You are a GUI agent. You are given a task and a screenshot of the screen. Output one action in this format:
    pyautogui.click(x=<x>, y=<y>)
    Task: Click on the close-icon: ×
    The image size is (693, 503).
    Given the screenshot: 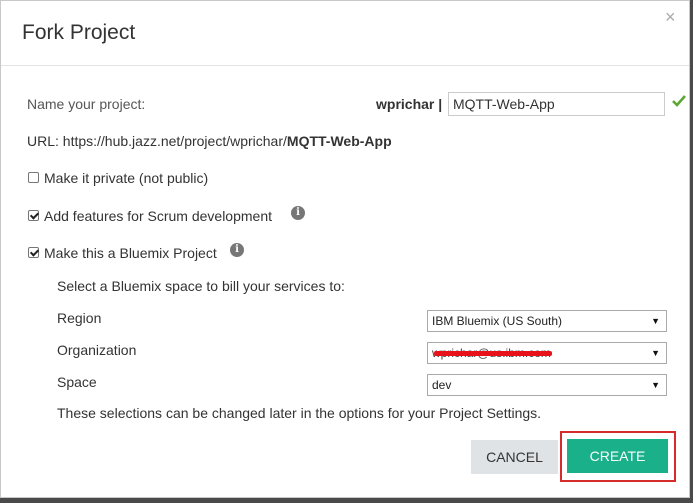 What is the action you would take?
    pyautogui.click(x=670, y=17)
    